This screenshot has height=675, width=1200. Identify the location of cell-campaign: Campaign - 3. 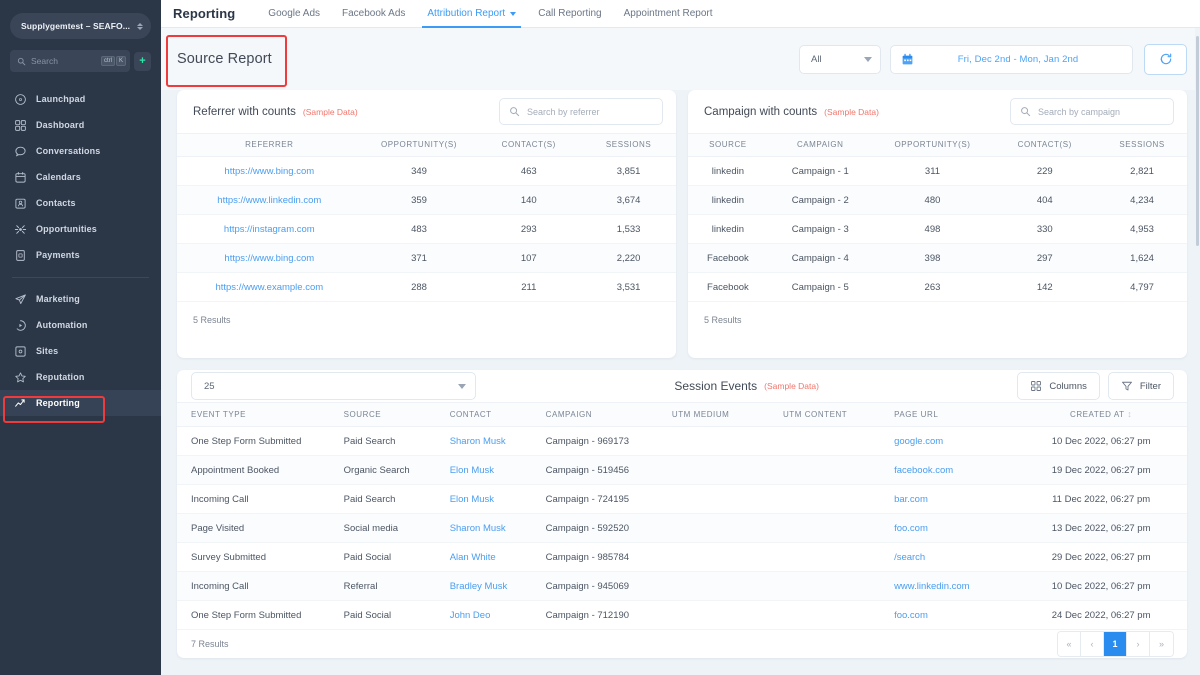
(820, 229).